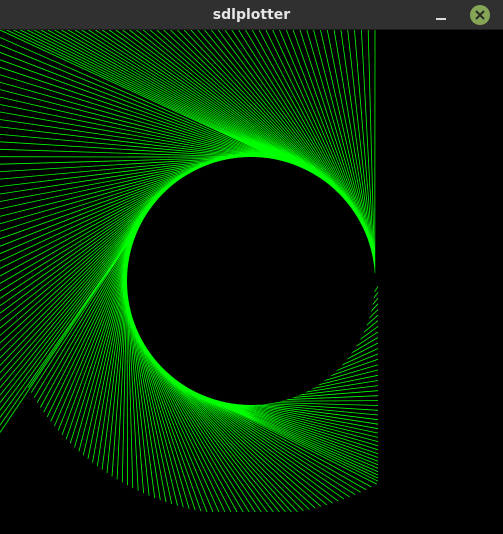  I want to click on close-icon, so click(480, 15).